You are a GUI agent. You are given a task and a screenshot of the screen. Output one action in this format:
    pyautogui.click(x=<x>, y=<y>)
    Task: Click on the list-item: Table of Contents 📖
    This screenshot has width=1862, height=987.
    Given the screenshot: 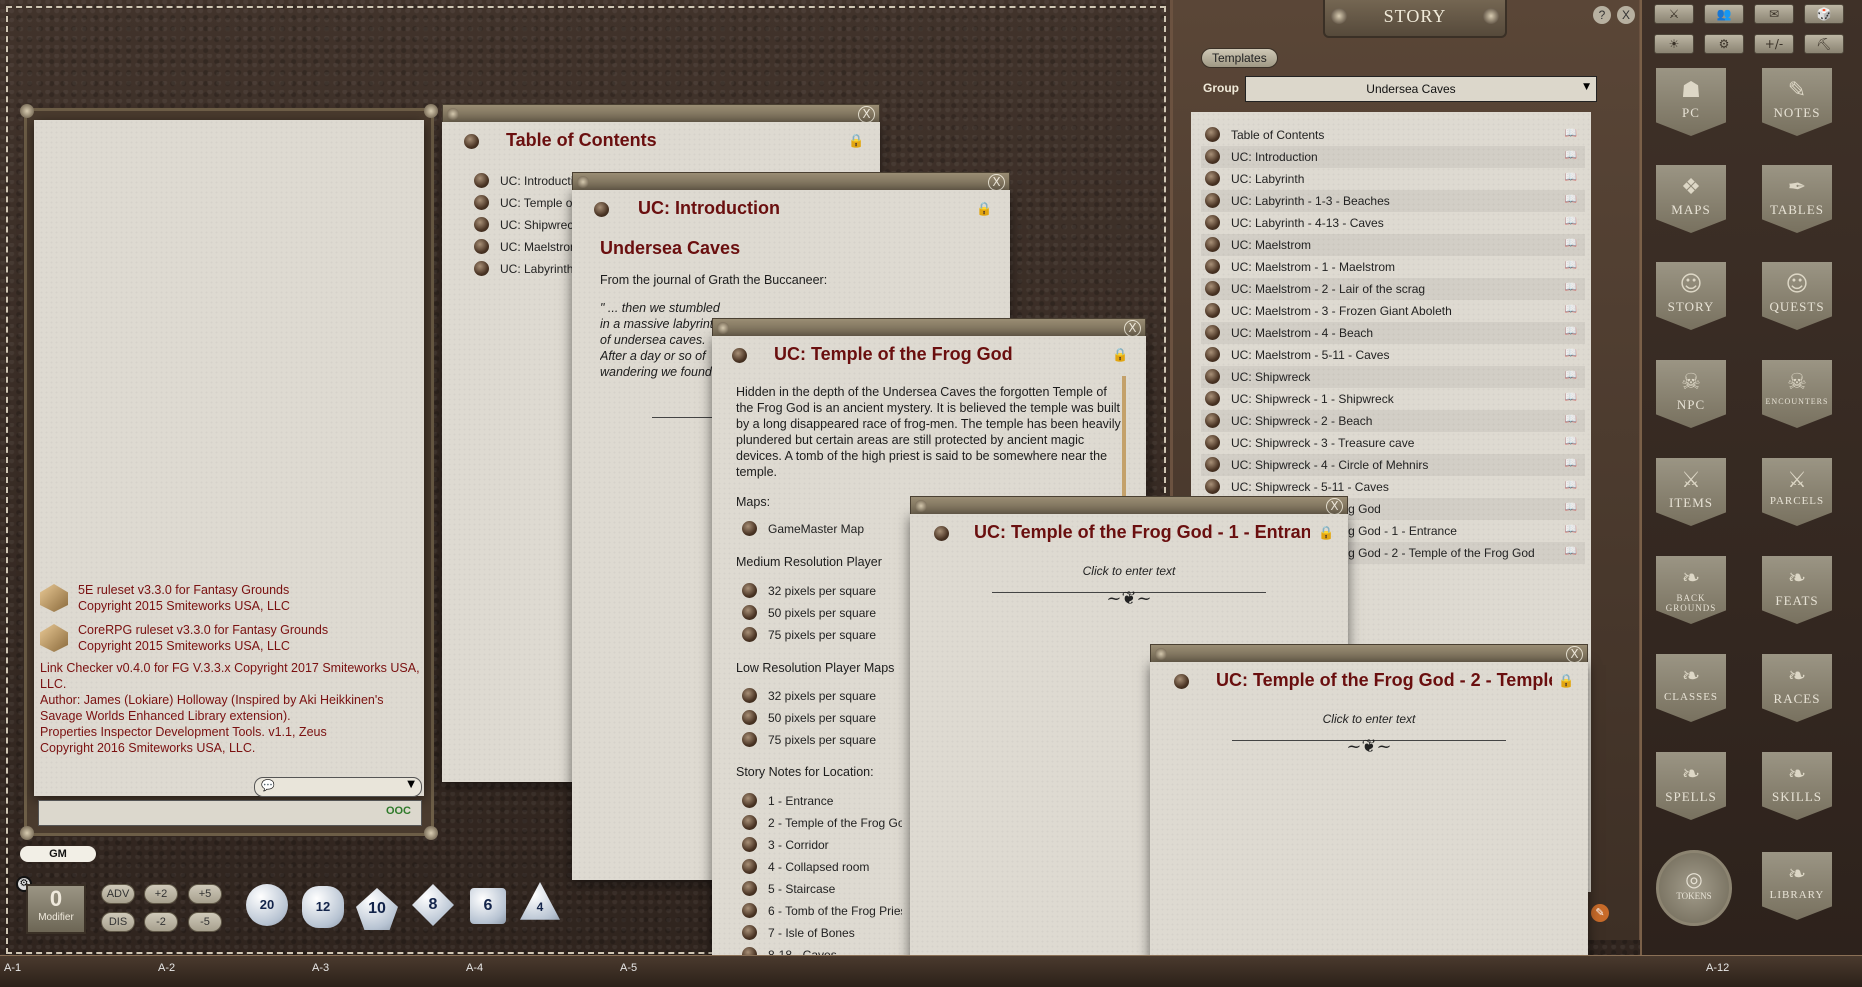 What is the action you would take?
    pyautogui.click(x=1393, y=135)
    